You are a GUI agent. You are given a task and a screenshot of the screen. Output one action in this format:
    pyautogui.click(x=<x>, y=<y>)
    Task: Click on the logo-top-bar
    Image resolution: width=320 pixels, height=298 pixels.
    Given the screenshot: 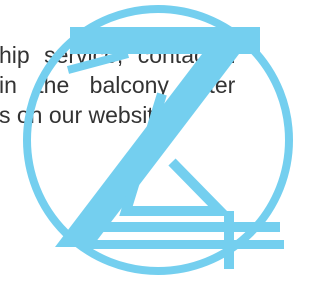 What is the action you would take?
    pyautogui.click(x=165, y=40)
    